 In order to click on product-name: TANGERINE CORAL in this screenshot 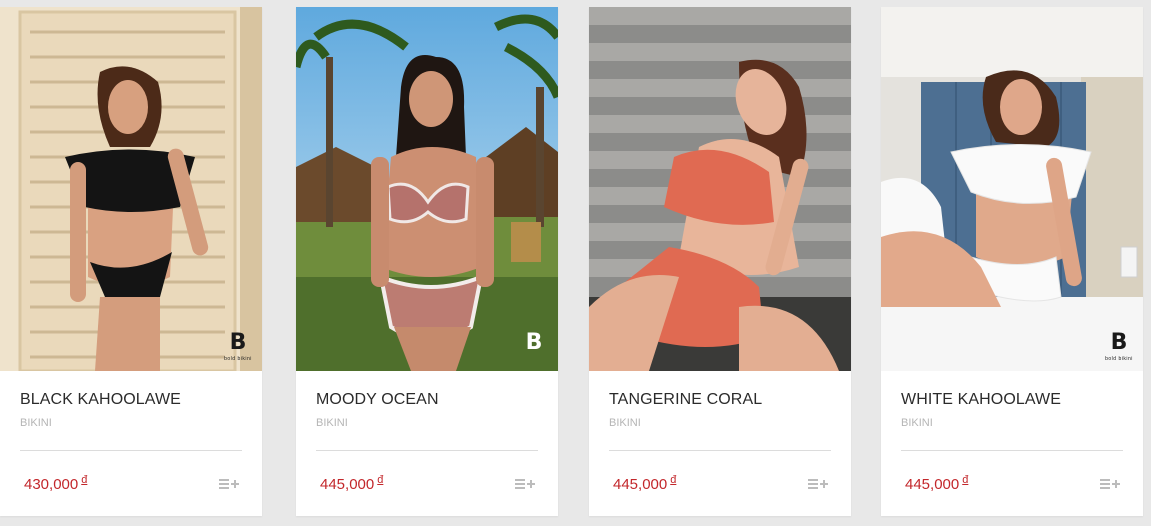, I will do `click(685, 400)`.